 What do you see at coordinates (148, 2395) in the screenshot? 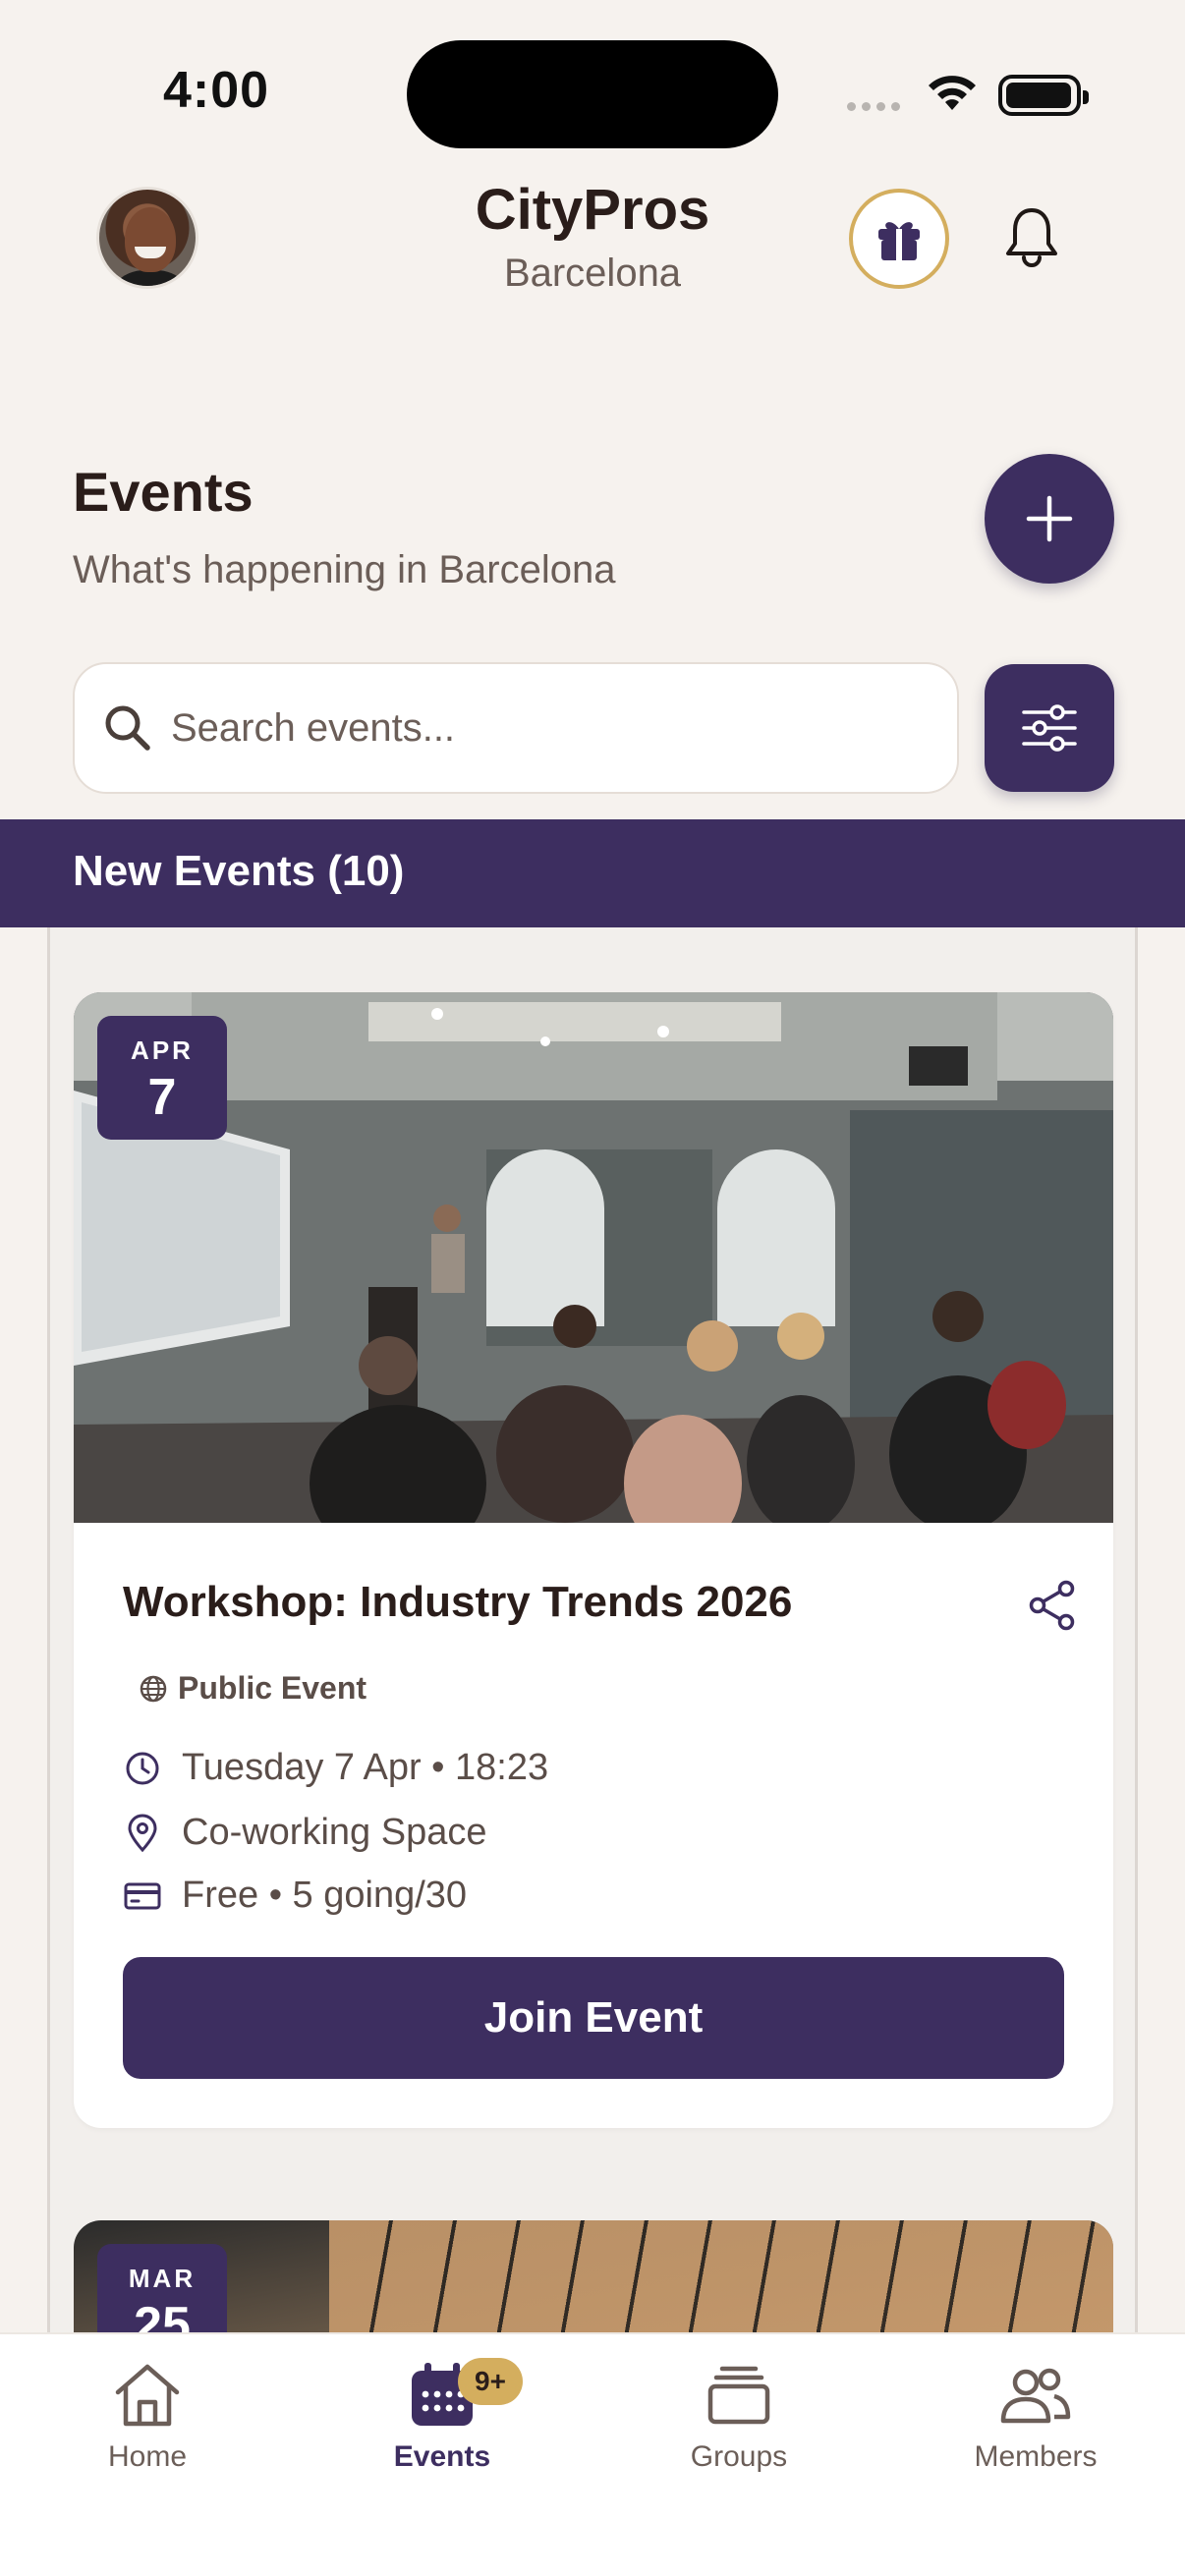
I see `home-icon` at bounding box center [148, 2395].